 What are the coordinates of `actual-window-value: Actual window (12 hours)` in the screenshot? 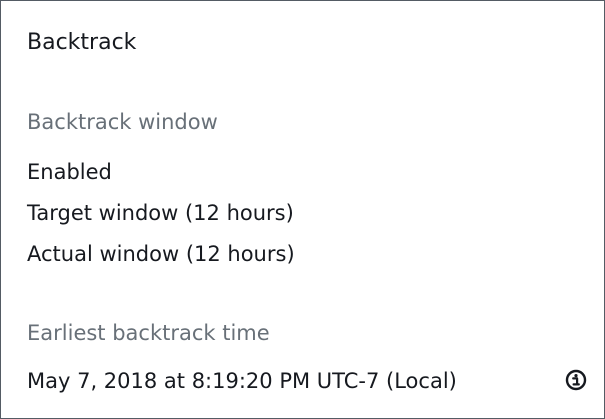 It's located at (161, 254).